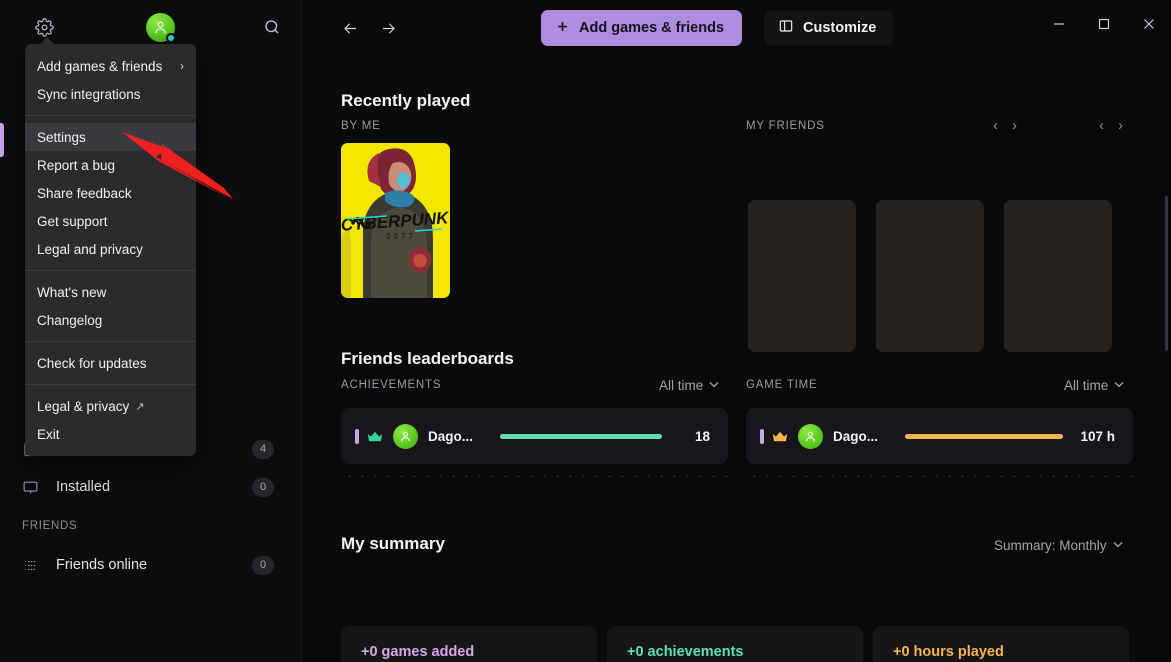 The width and height of the screenshot is (1171, 662). Describe the element at coordinates (1005, 125) in the screenshot. I see `by-me-carousel-arrows: ‹ ›` at that location.